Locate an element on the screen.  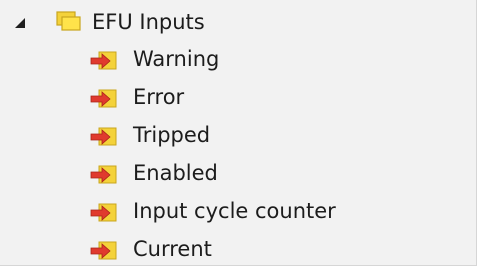
tree-item-input-cycle-counter: Input cycle counter is located at coordinates (238, 215).